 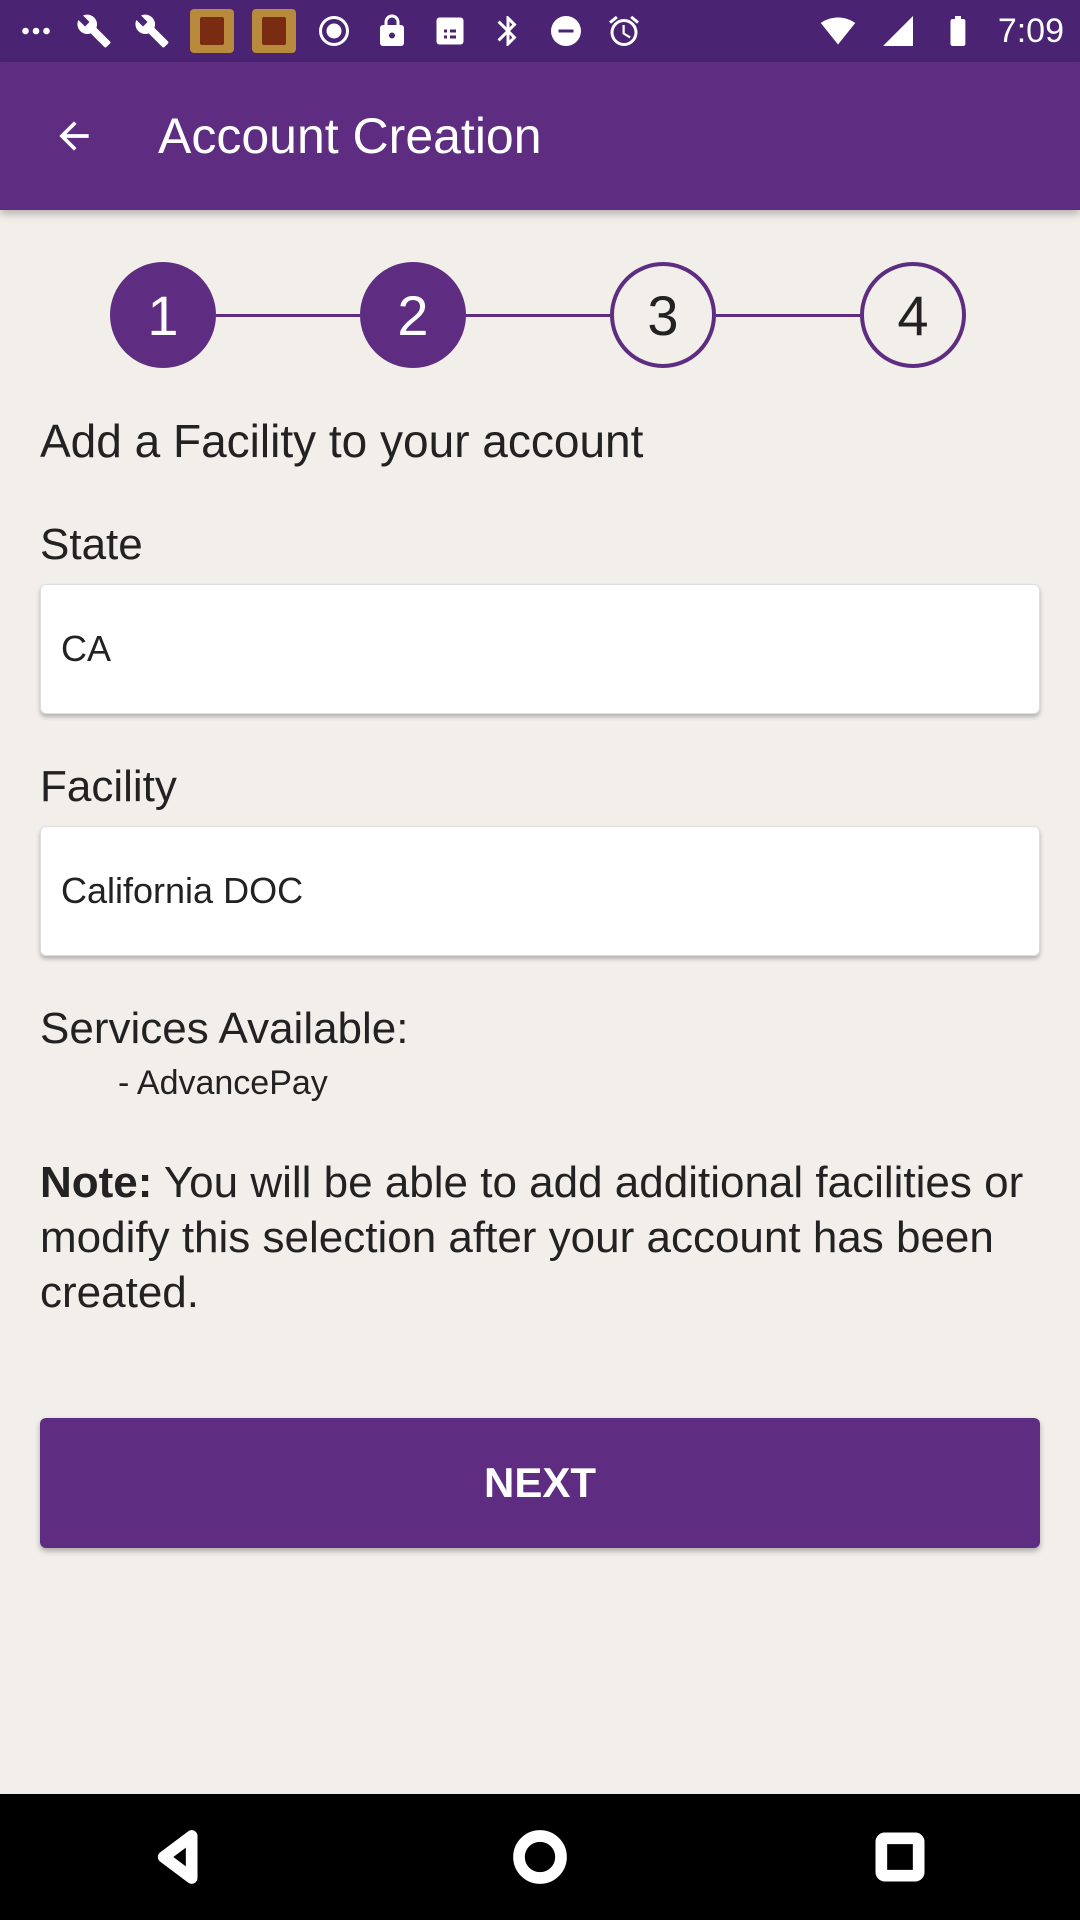 I want to click on services-label: Services Available:, so click(x=224, y=1028).